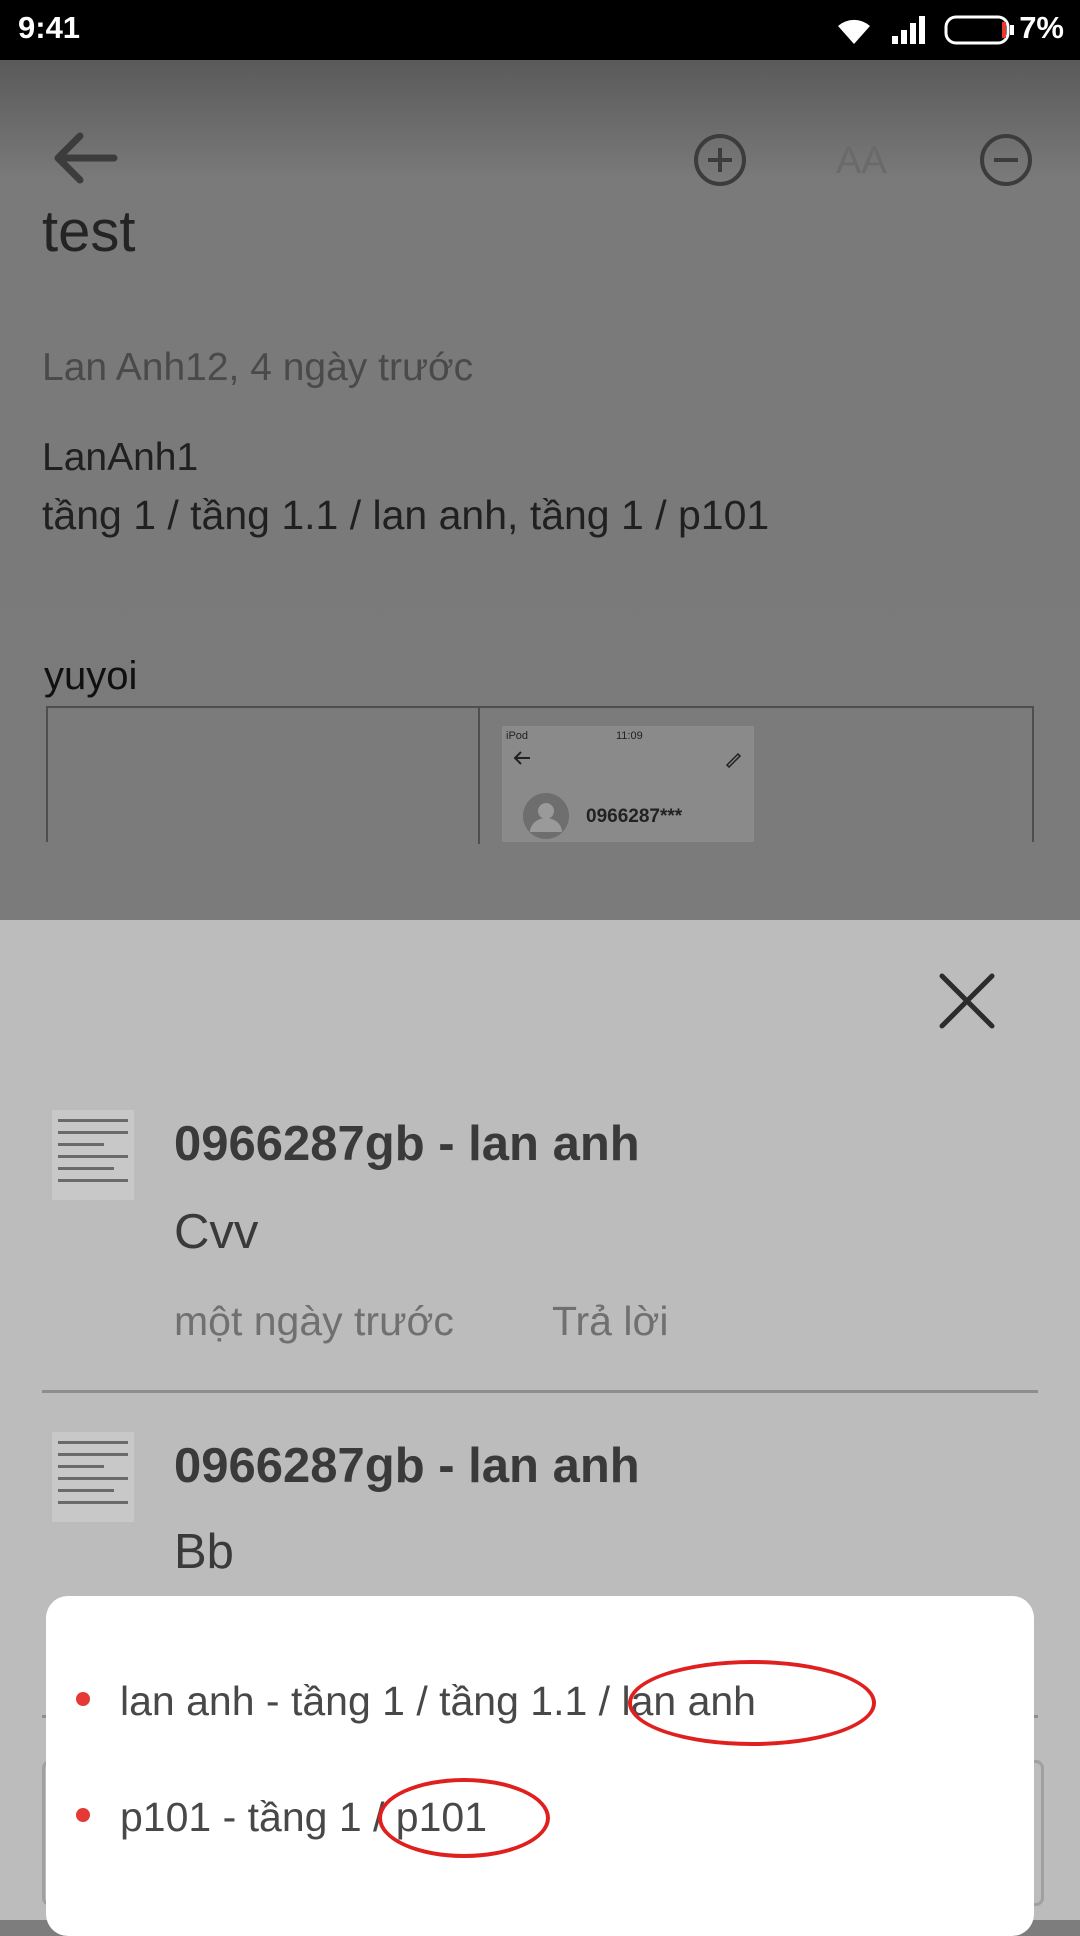 The height and width of the screenshot is (1936, 1080). I want to click on article-meta: Lan Anh12, 4 ngày trước, so click(258, 367).